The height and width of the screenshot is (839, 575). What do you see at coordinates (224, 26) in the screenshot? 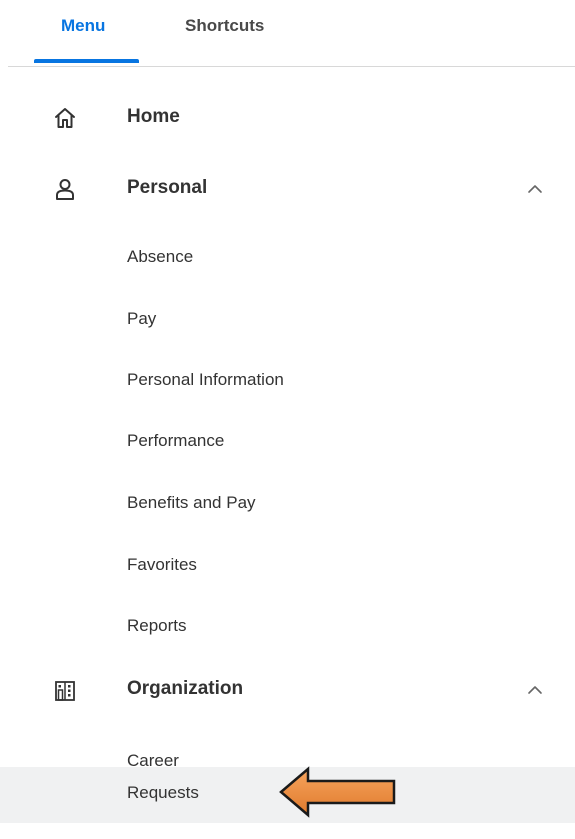
I see `tab-shortcuts: Shortcuts` at bounding box center [224, 26].